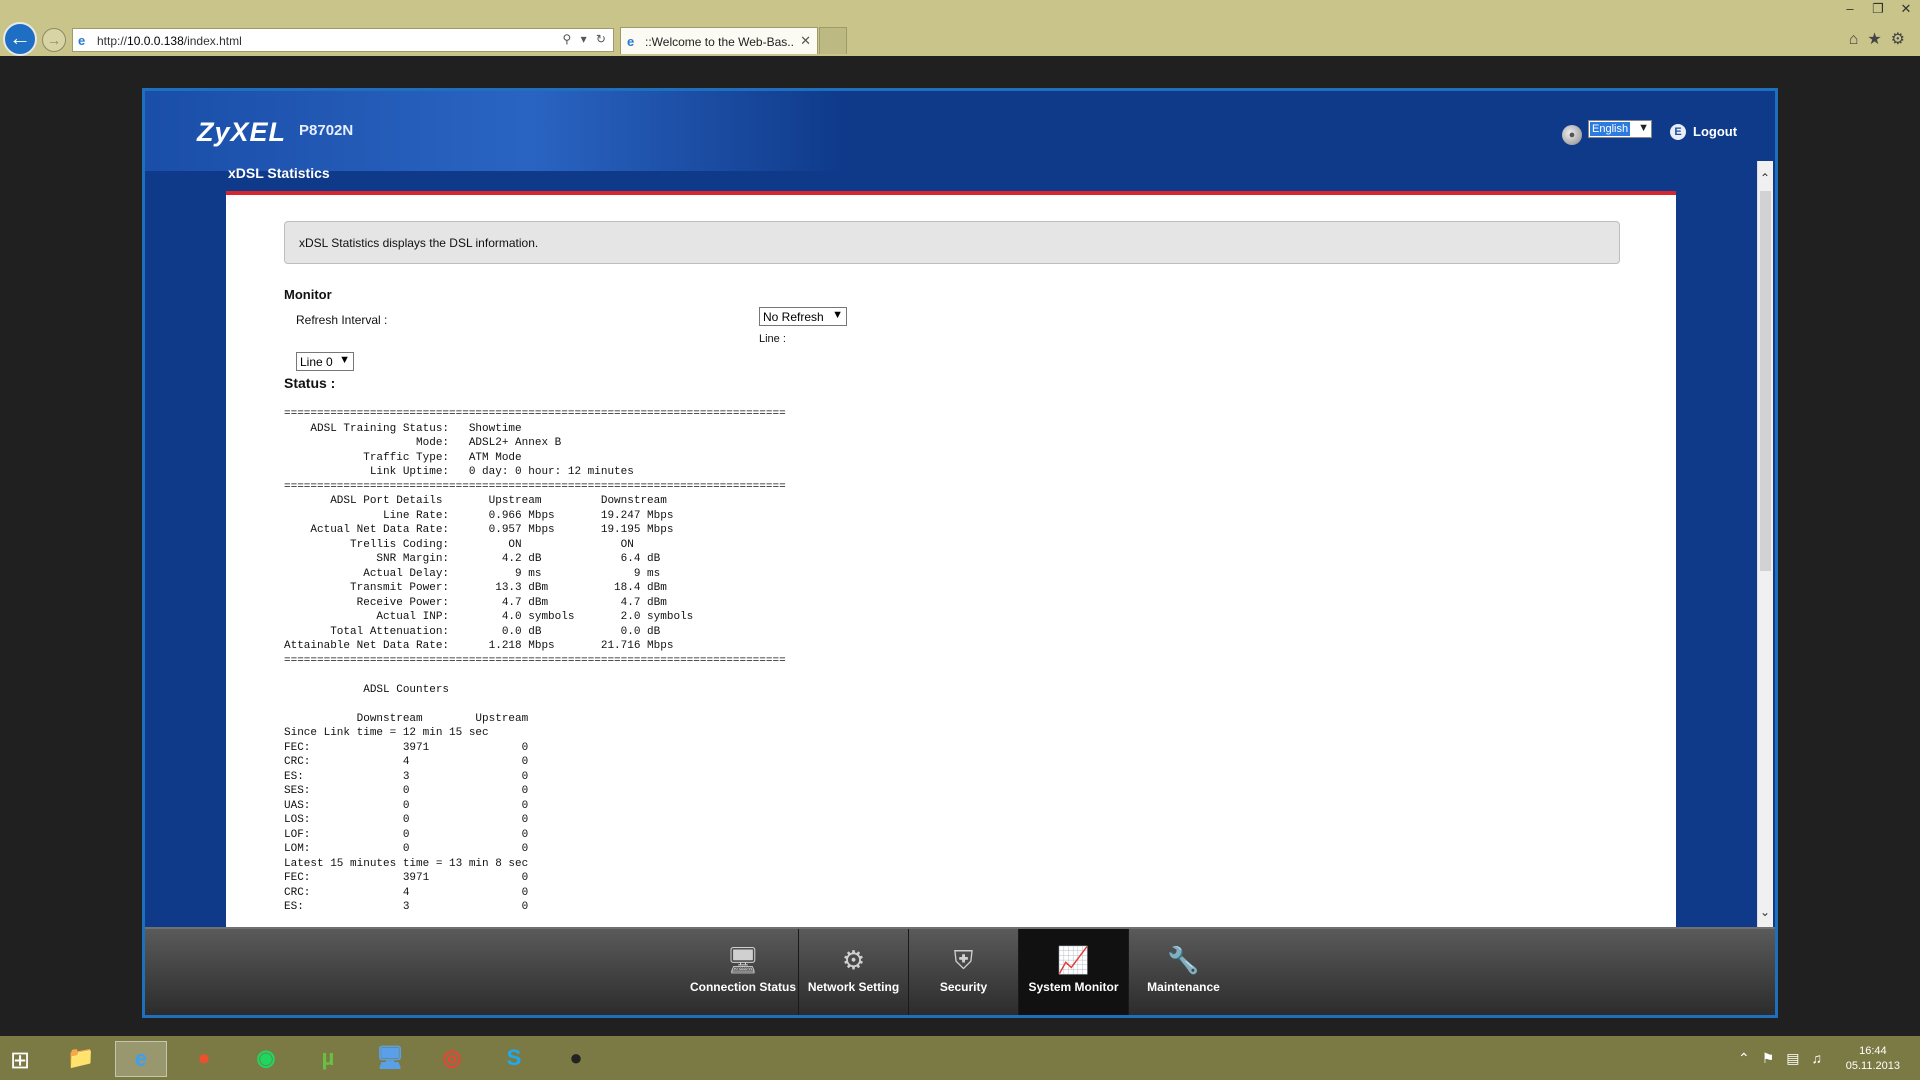 The width and height of the screenshot is (1920, 1080). What do you see at coordinates (1823, 1058) in the screenshot?
I see `volume-icon: ♫` at bounding box center [1823, 1058].